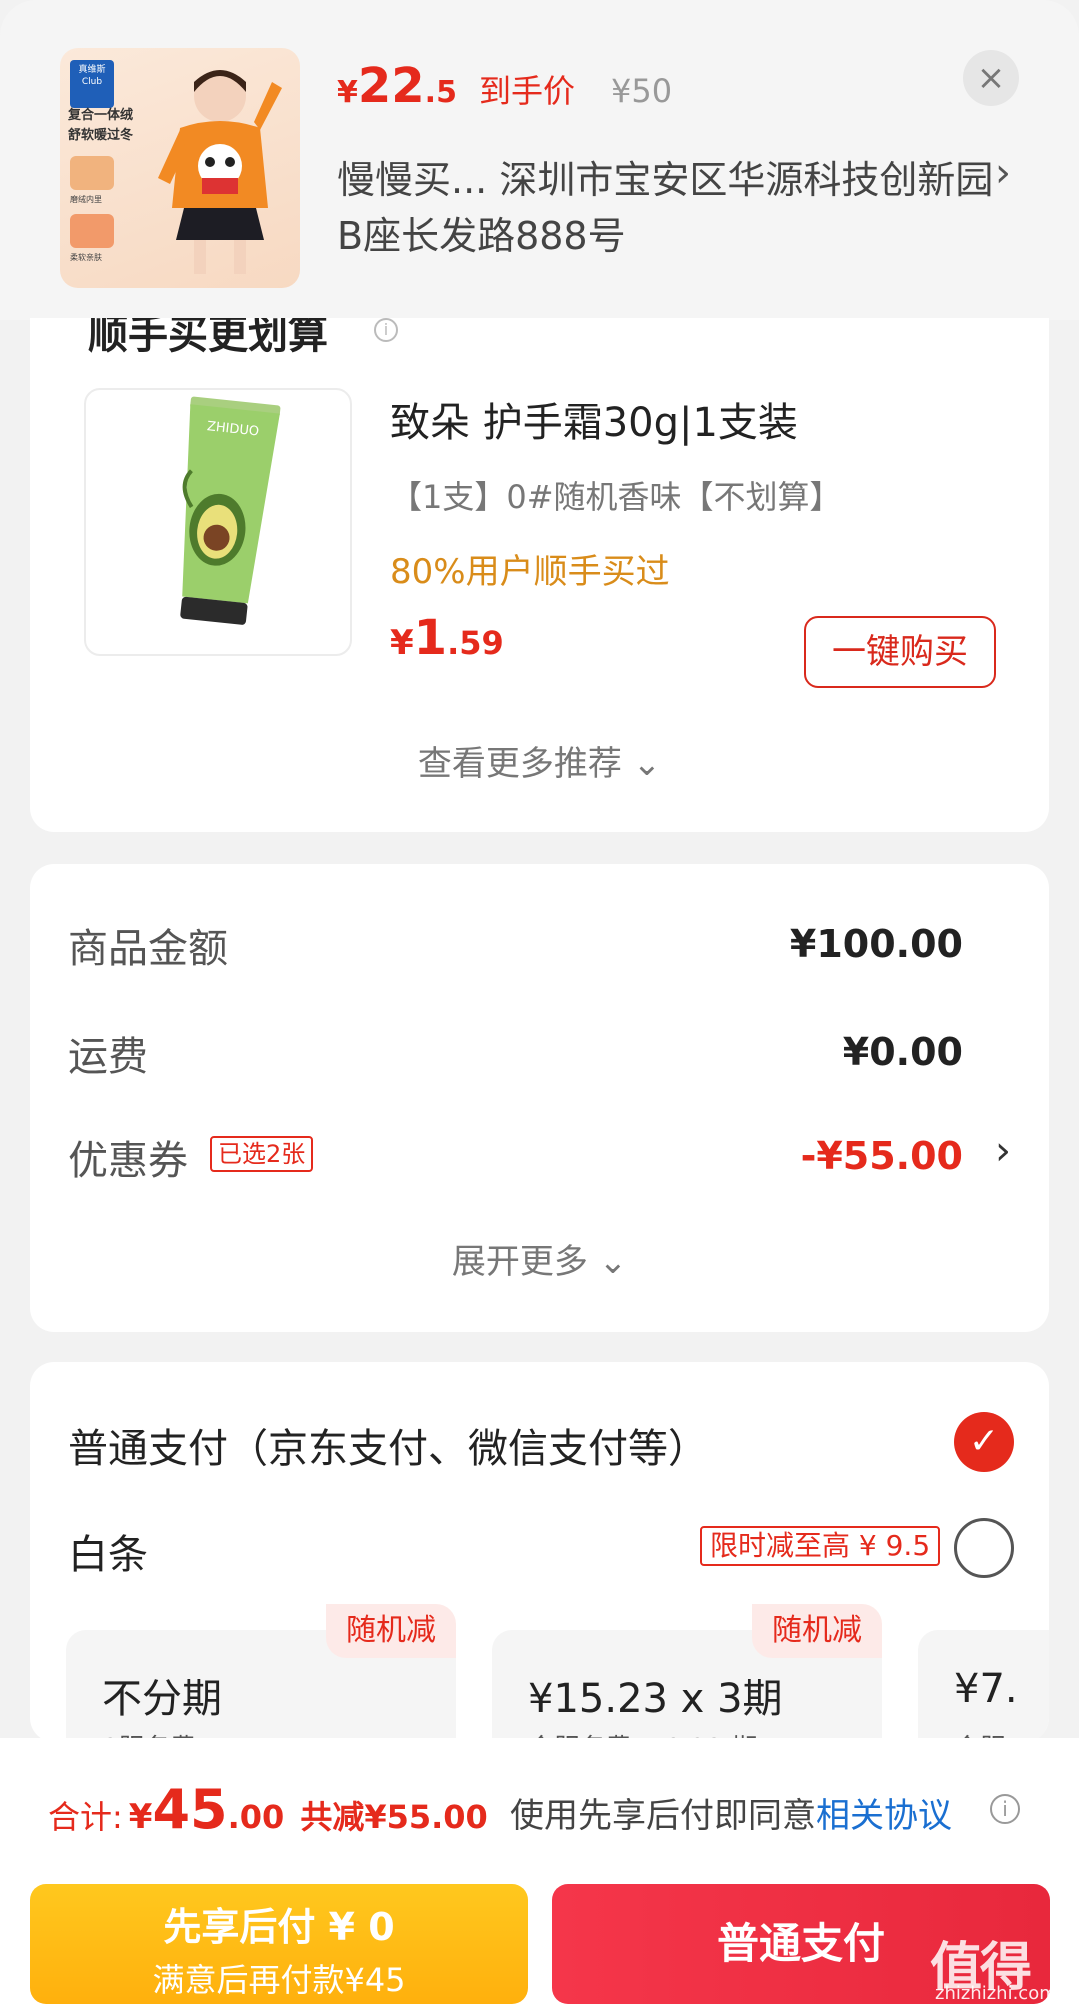 This screenshot has width=1079, height=2006. What do you see at coordinates (86, 257) in the screenshot?
I see `fabric-swatch-label: 柔软亲肤` at bounding box center [86, 257].